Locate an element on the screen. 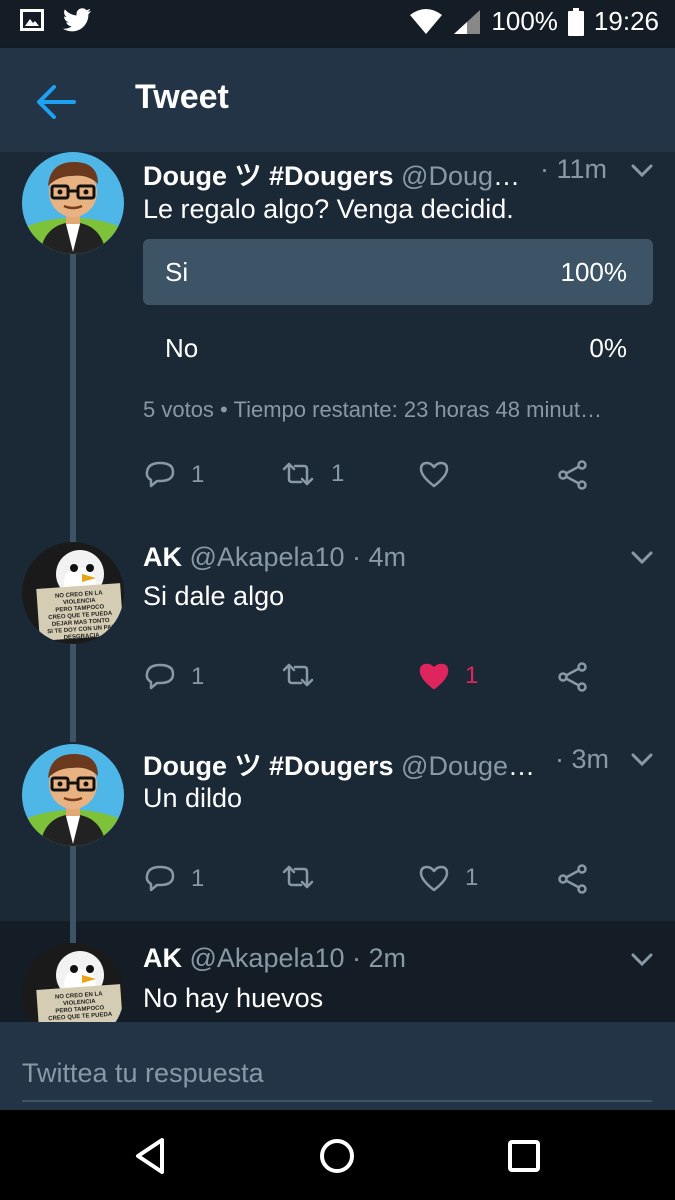 This screenshot has width=675, height=1200. poll-option-winner: Si 100% is located at coordinates (398, 272).